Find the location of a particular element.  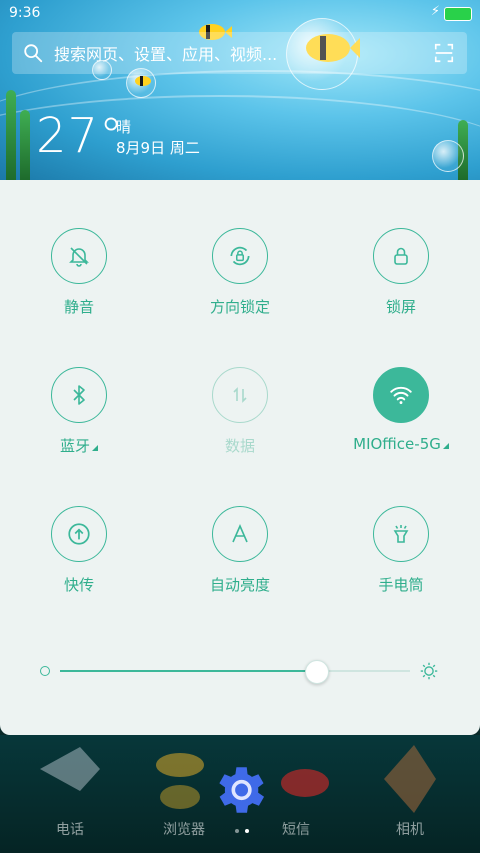

wallpaper-bottom: 电话 浏览器 短信 相机 is located at coordinates (240, 794).